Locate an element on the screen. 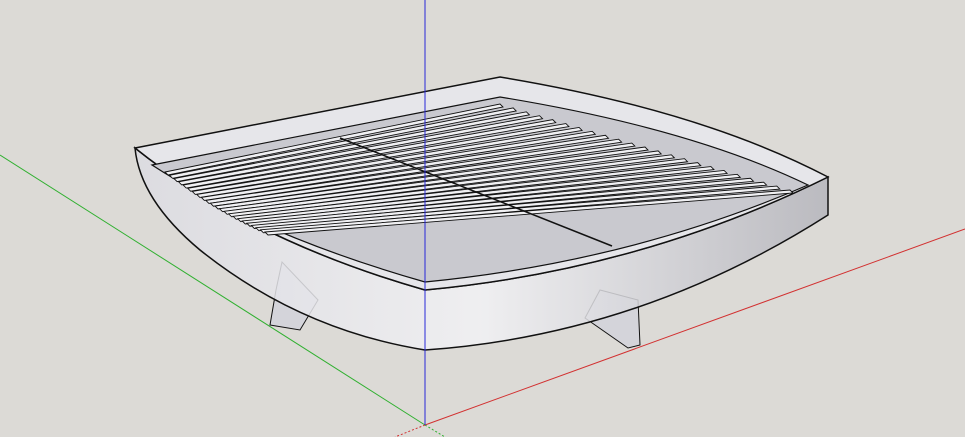  red-axis-negative is located at coordinates (410, 430).